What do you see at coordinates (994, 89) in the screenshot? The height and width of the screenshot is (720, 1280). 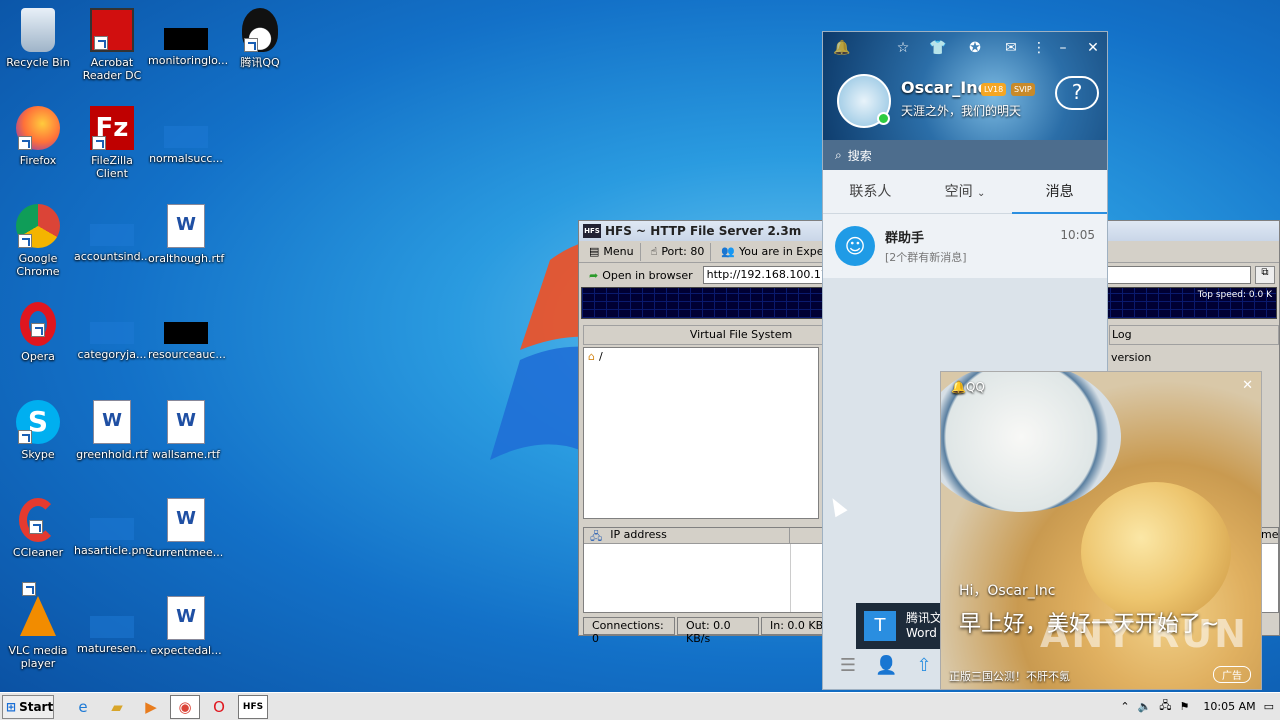 I see `level-badge: LV18` at bounding box center [994, 89].